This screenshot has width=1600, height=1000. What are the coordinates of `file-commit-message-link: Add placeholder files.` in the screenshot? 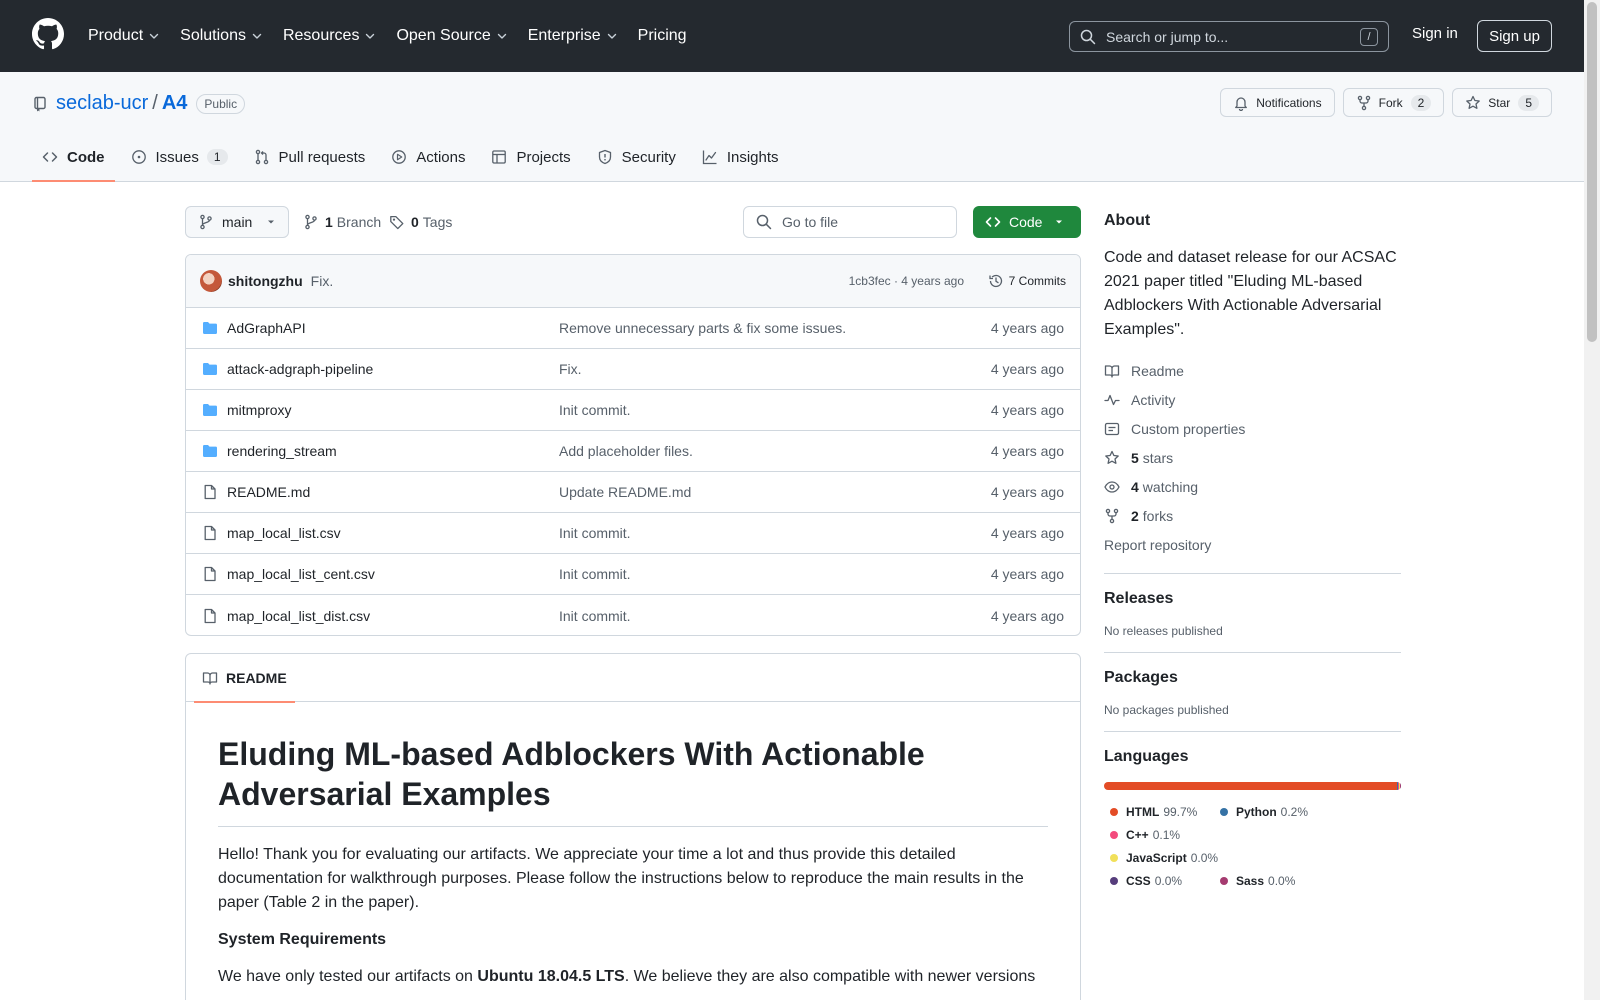 It's located at (626, 451).